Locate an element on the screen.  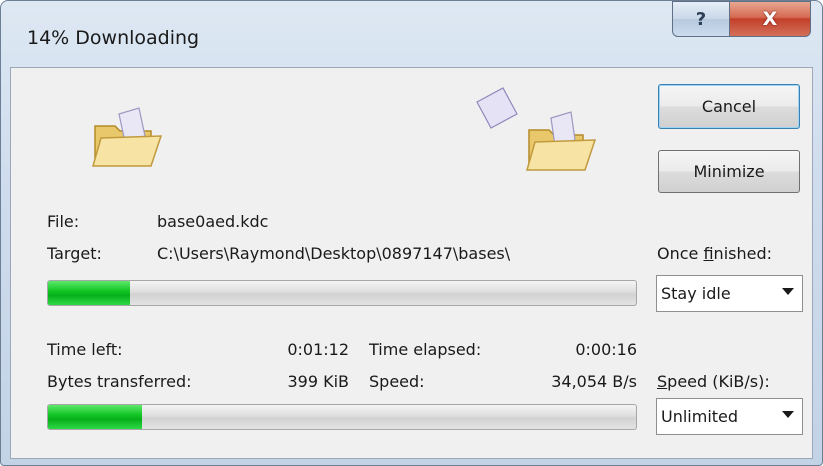
target-value: C:\Users\Raymond\Desktop\0897147\bases\ is located at coordinates (334, 253).